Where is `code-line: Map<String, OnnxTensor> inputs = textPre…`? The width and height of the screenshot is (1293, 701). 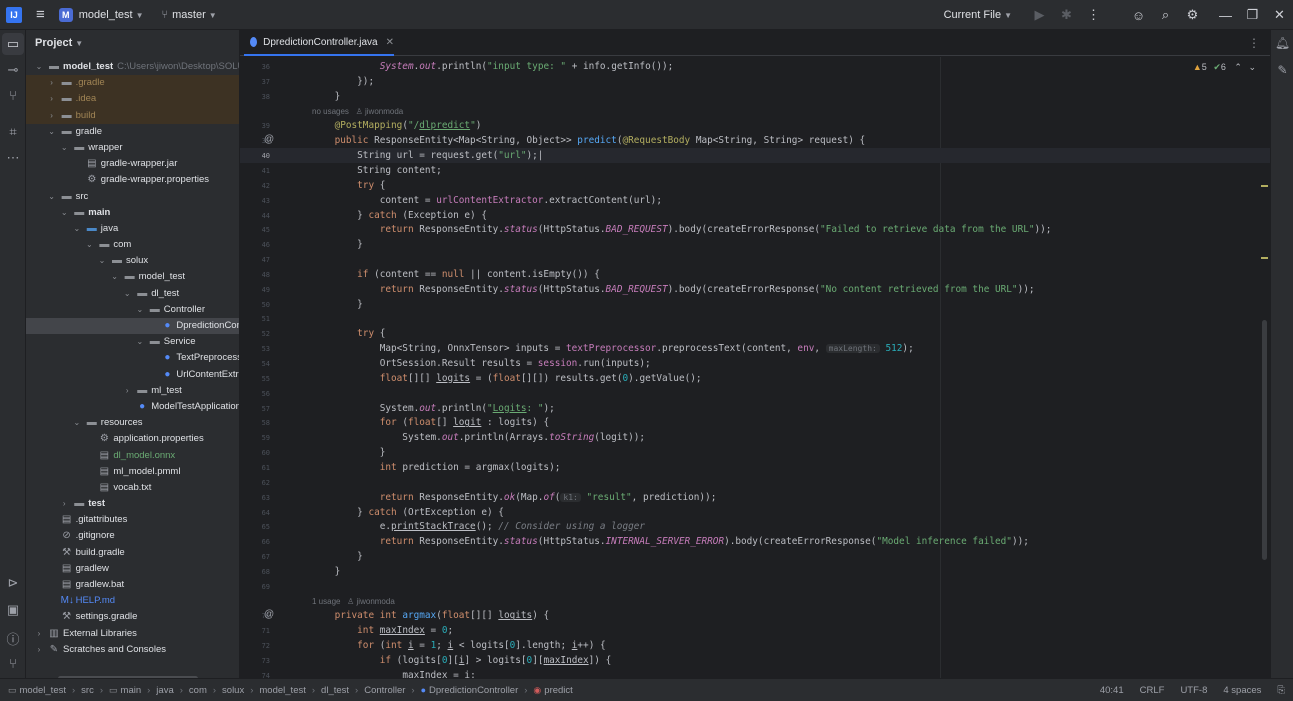
code-line: Map<String, OnnxTensor> inputs = textPre… is located at coordinates (613, 349).